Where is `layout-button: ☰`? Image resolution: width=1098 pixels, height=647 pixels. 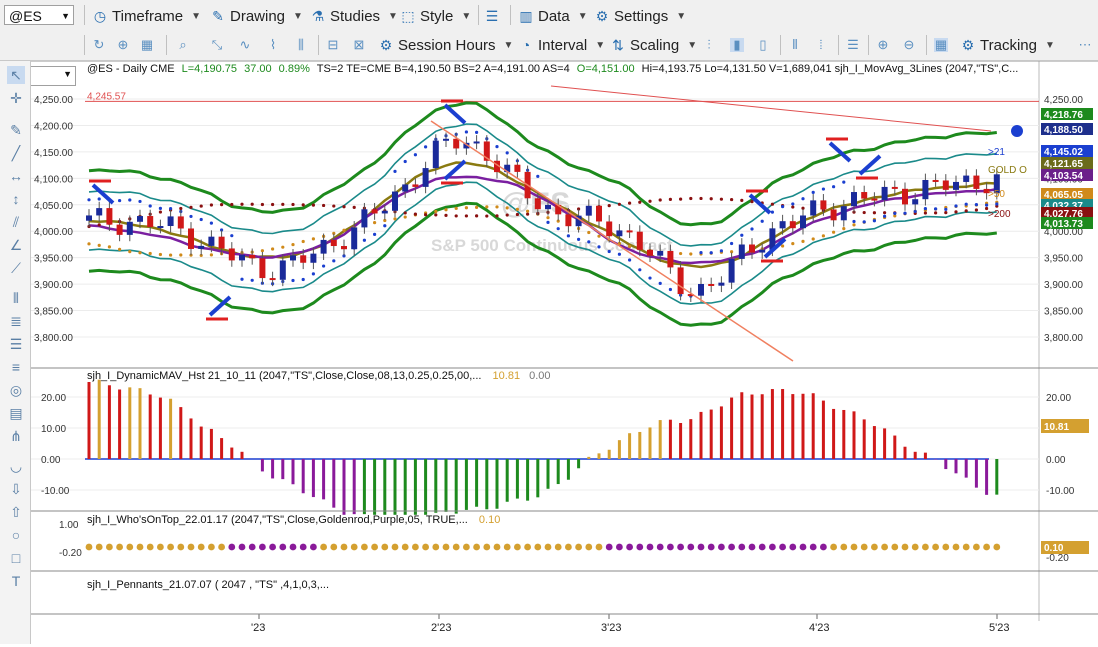
layout-button: ☰ is located at coordinates (494, 16).